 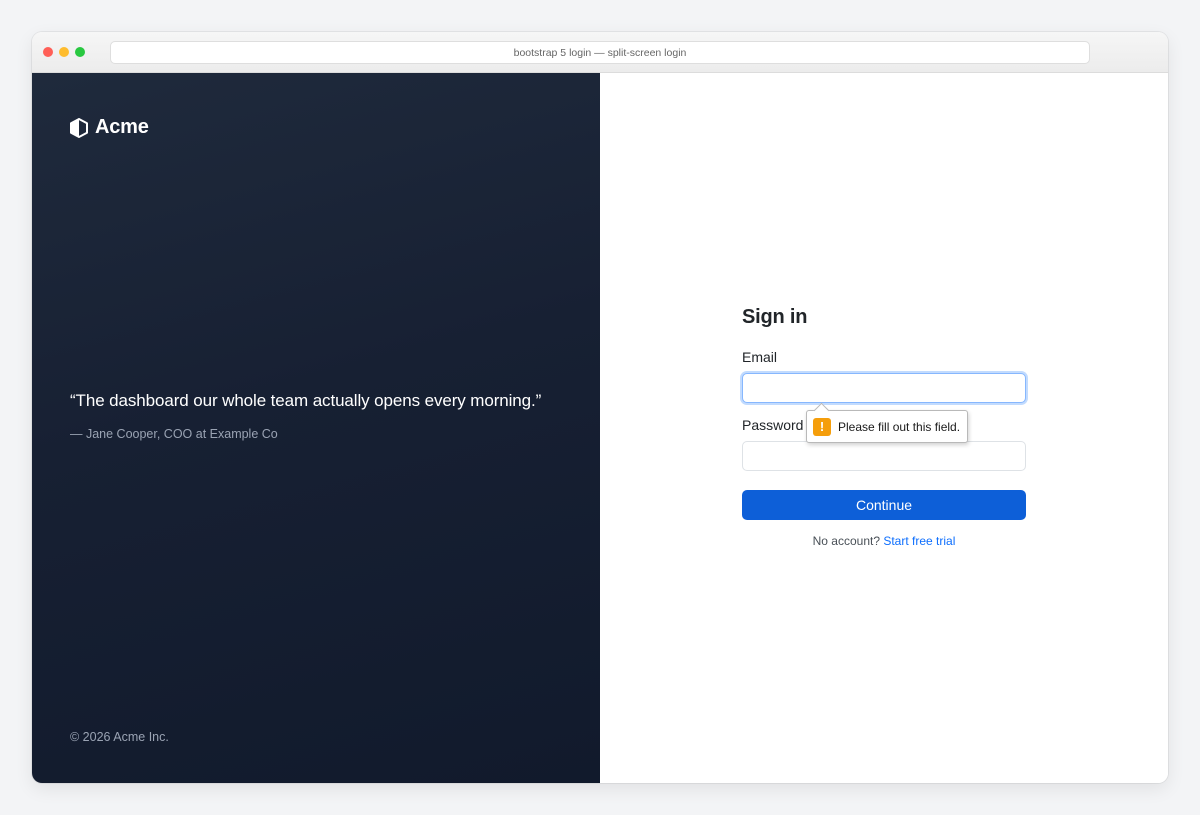 What do you see at coordinates (899, 426) in the screenshot?
I see `validation-message: Please fill out this field.` at bounding box center [899, 426].